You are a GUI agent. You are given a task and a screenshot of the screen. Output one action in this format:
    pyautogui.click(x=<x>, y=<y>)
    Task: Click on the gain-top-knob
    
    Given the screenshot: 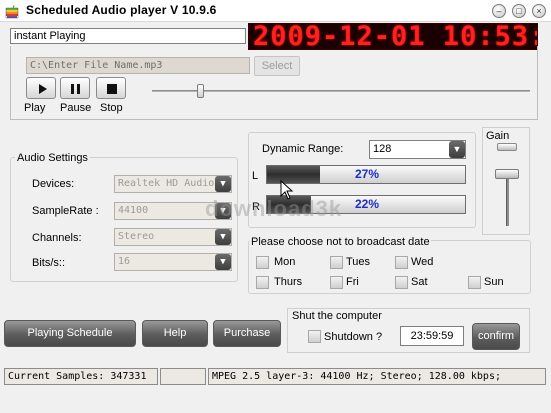 What is the action you would take?
    pyautogui.click(x=507, y=147)
    